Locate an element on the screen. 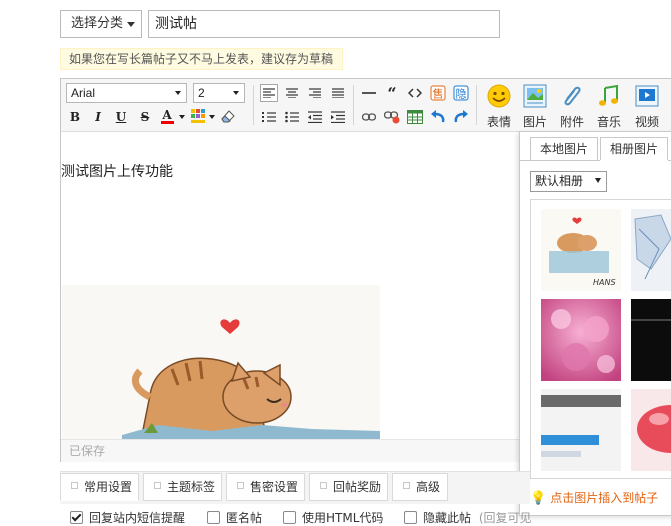 This screenshot has height=526, width=671. redo-button is located at coordinates (461, 117).